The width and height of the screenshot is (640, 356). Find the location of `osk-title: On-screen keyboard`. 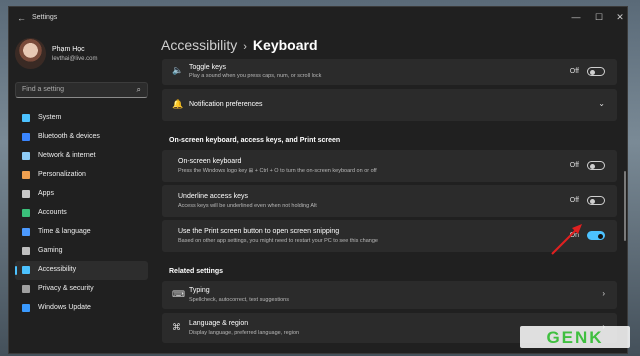

osk-title: On-screen keyboard is located at coordinates (210, 161).